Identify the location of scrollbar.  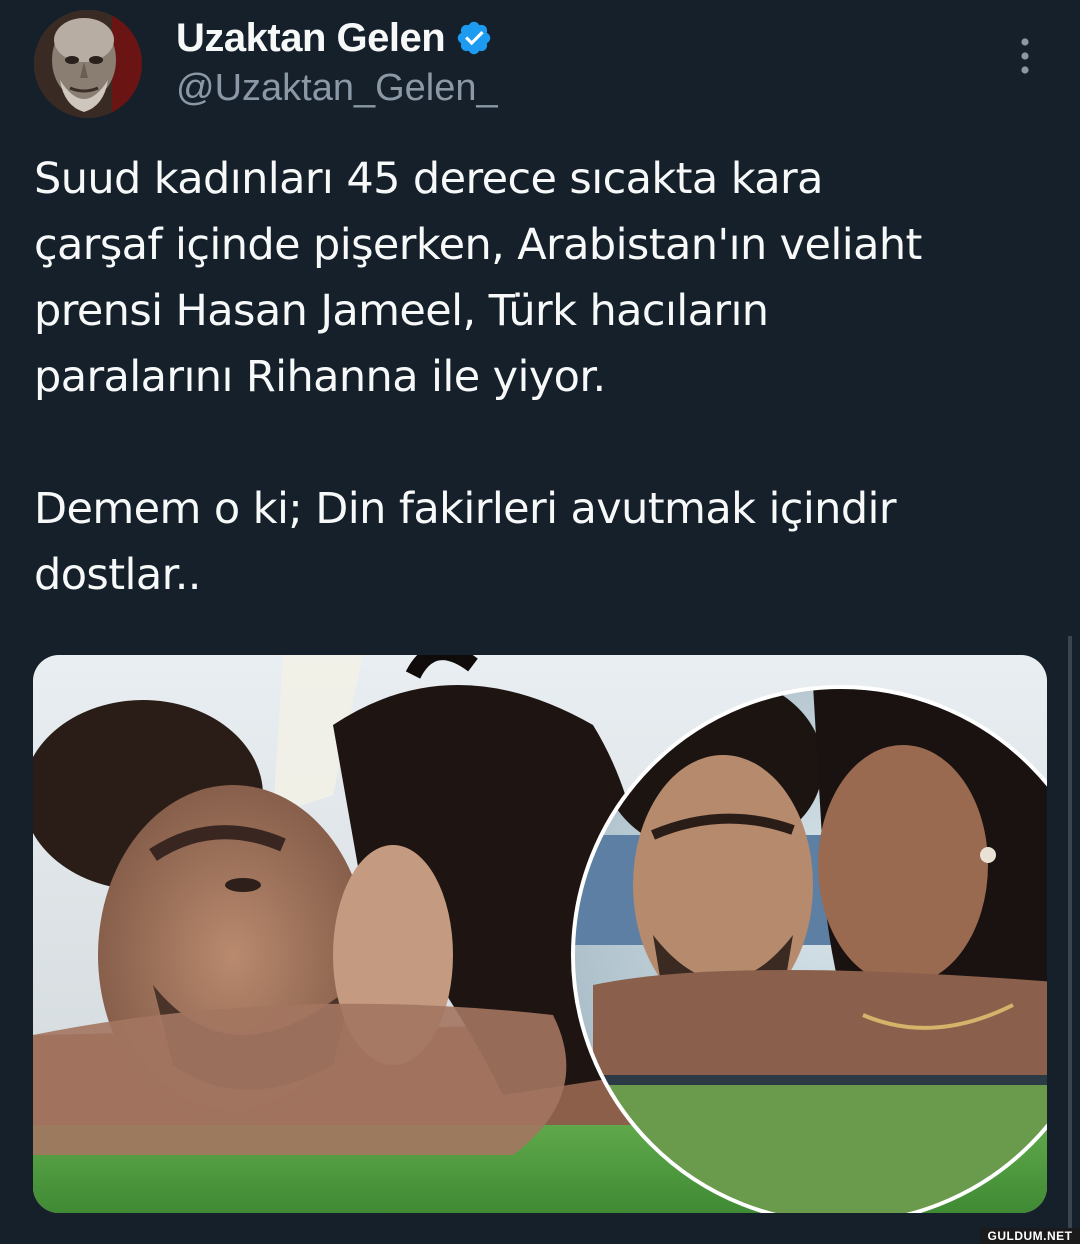
(1070, 940).